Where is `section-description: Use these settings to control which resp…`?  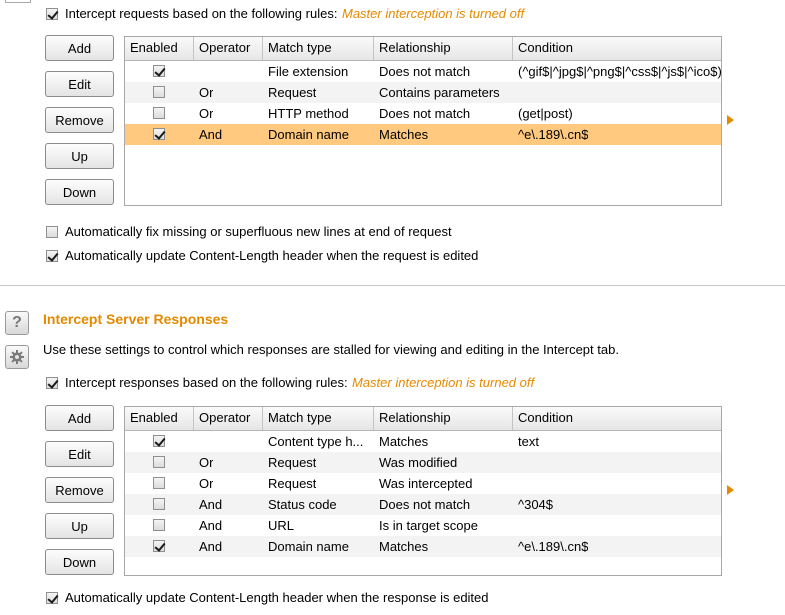
section-description: Use these settings to control which resp… is located at coordinates (331, 349).